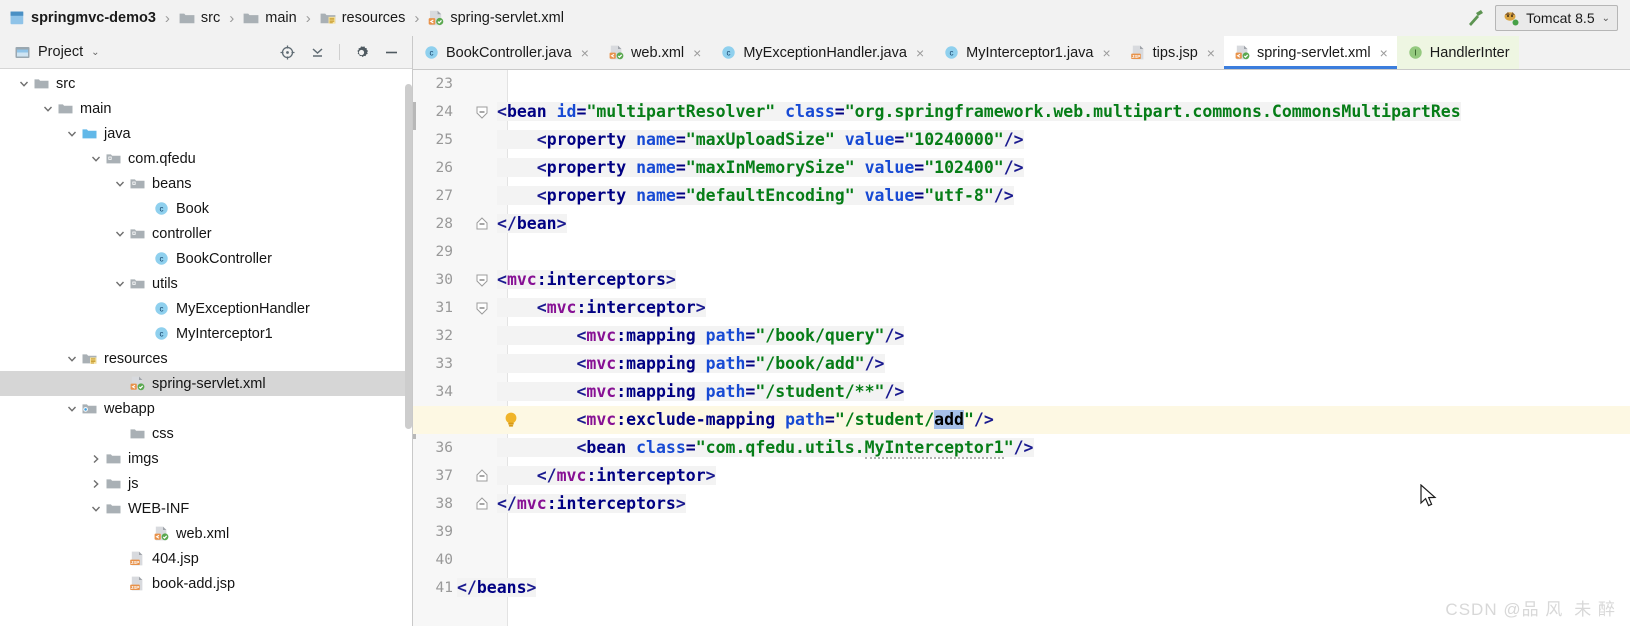 The image size is (1630, 626). What do you see at coordinates (1026, 52) in the screenshot?
I see `editor-tab-myinterceptor1-java: c MyInterceptor1.java ×` at bounding box center [1026, 52].